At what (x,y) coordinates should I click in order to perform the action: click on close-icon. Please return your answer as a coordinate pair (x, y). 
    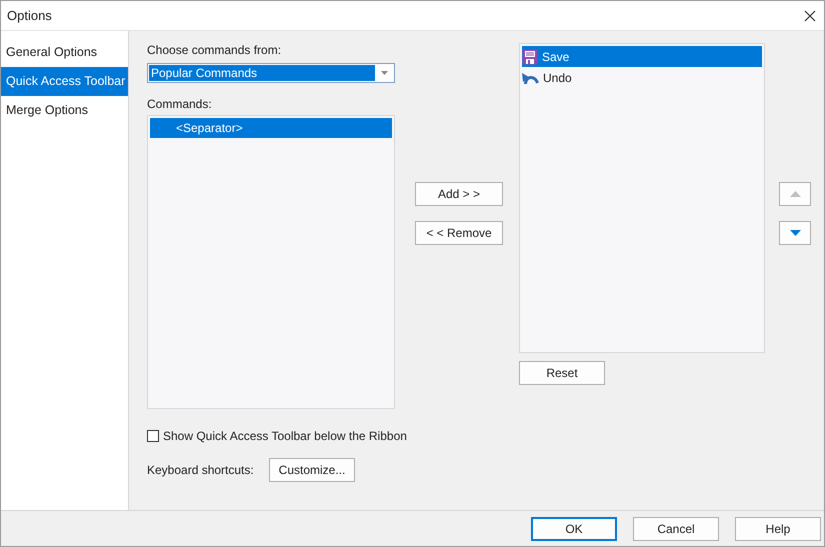
    Looking at the image, I should click on (810, 16).